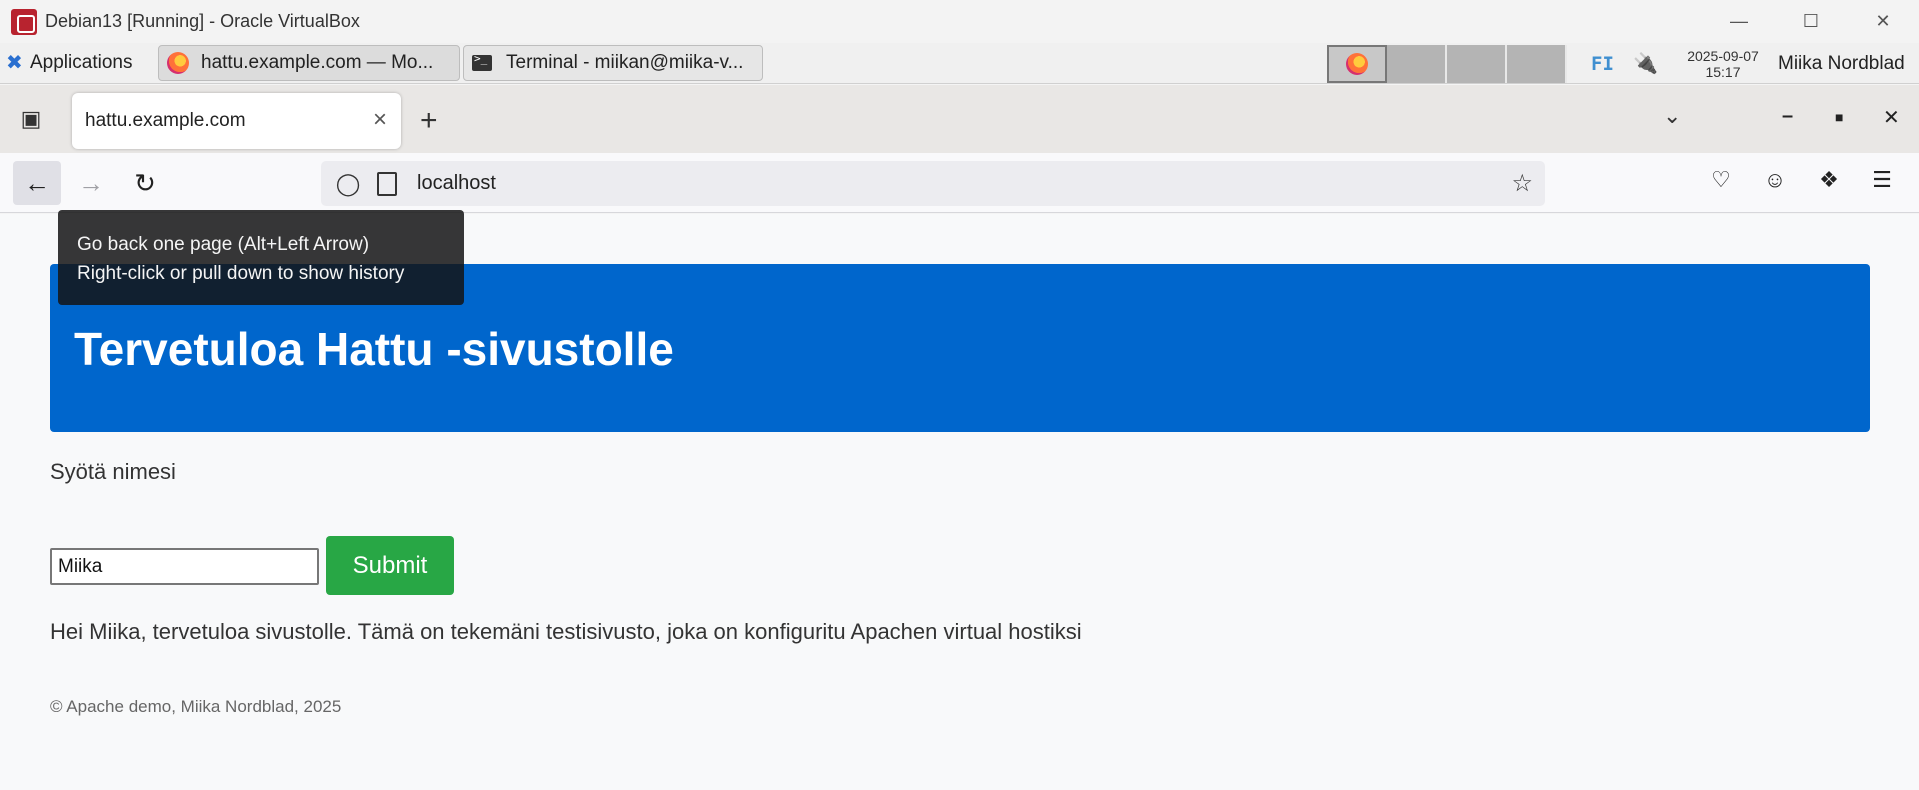  I want to click on tab-title: hattu.example.com, so click(165, 120).